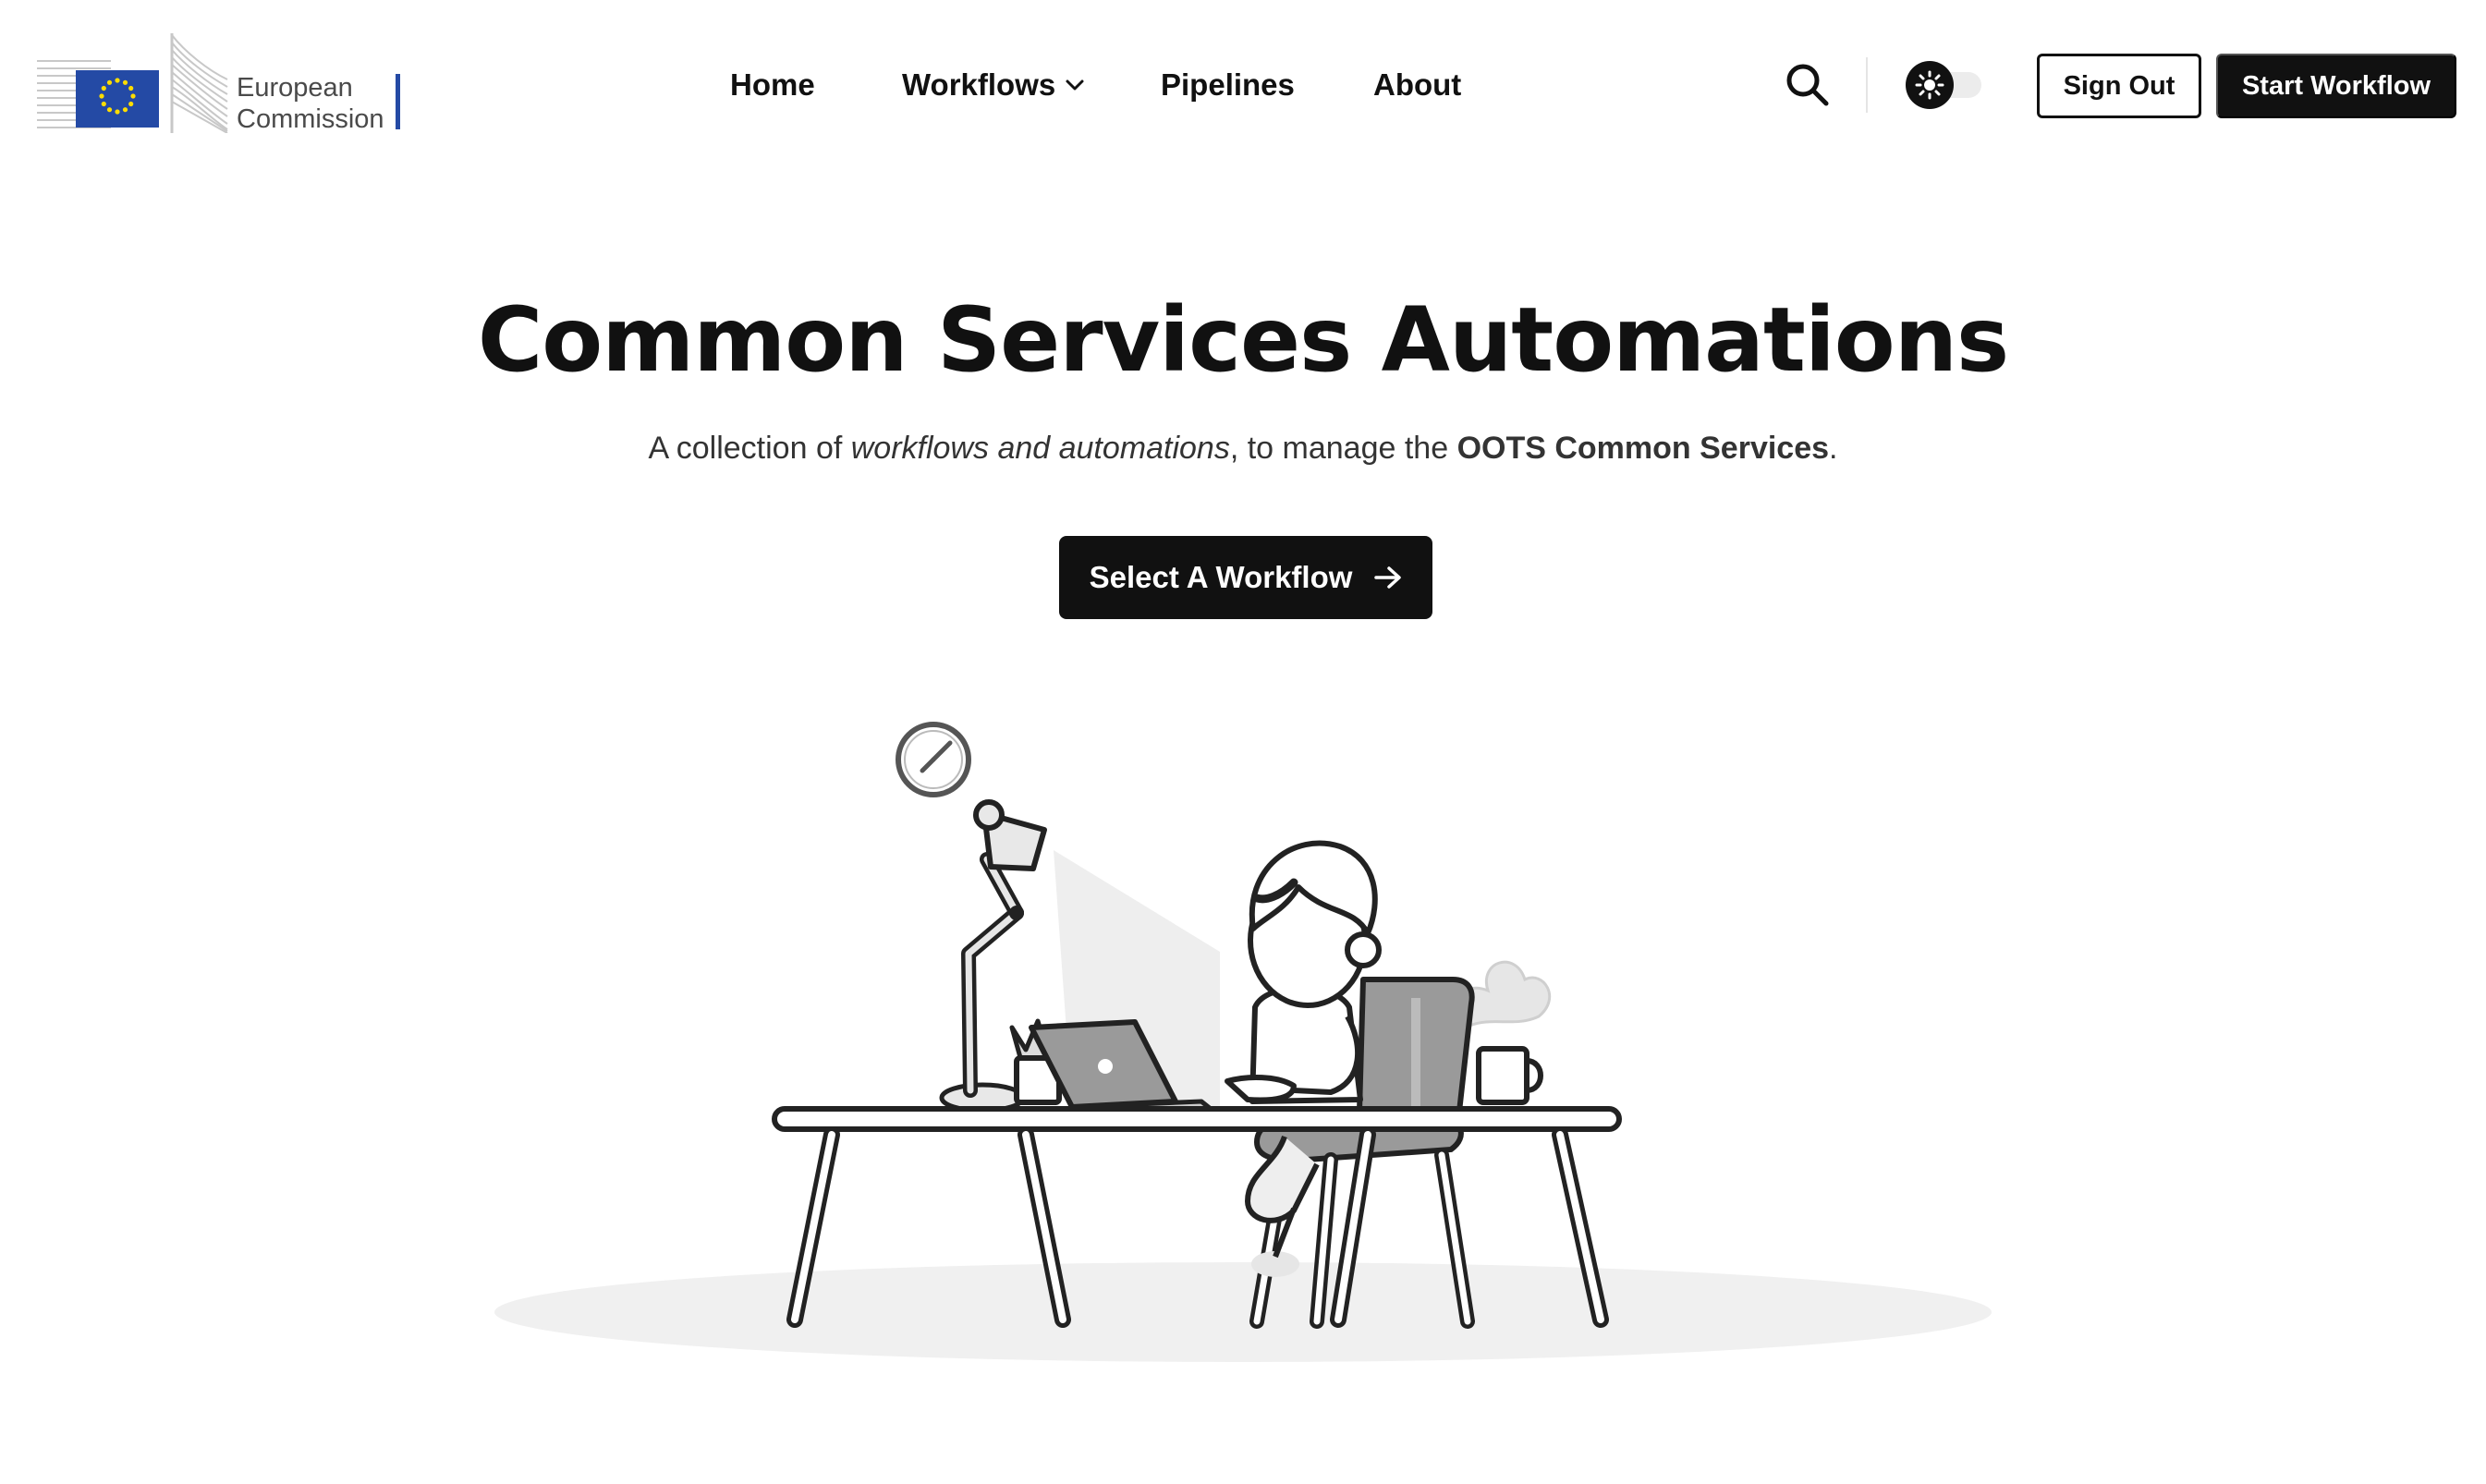 Image resolution: width=2486 pixels, height=1484 pixels. I want to click on search-button, so click(1808, 85).